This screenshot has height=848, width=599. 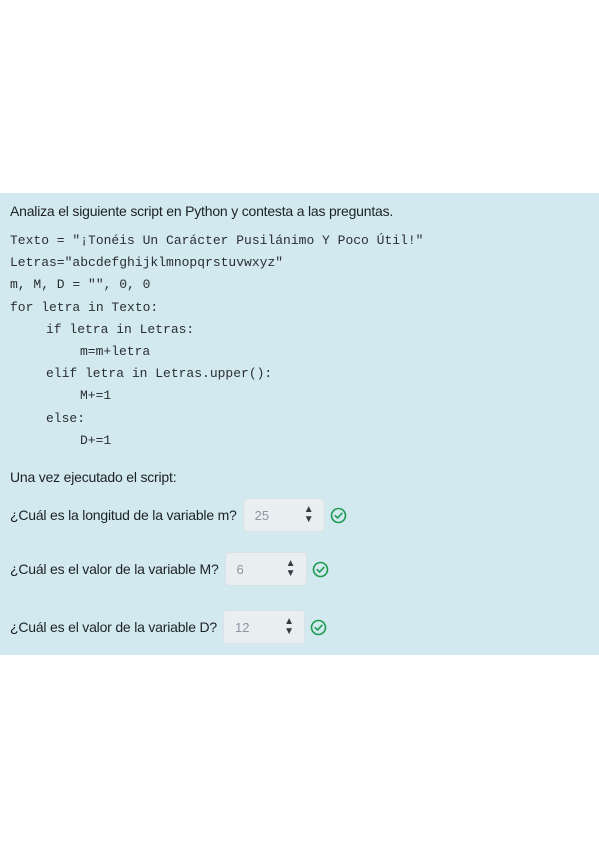 I want to click on code-line: elif letra in Letras.upper():, so click(x=159, y=374).